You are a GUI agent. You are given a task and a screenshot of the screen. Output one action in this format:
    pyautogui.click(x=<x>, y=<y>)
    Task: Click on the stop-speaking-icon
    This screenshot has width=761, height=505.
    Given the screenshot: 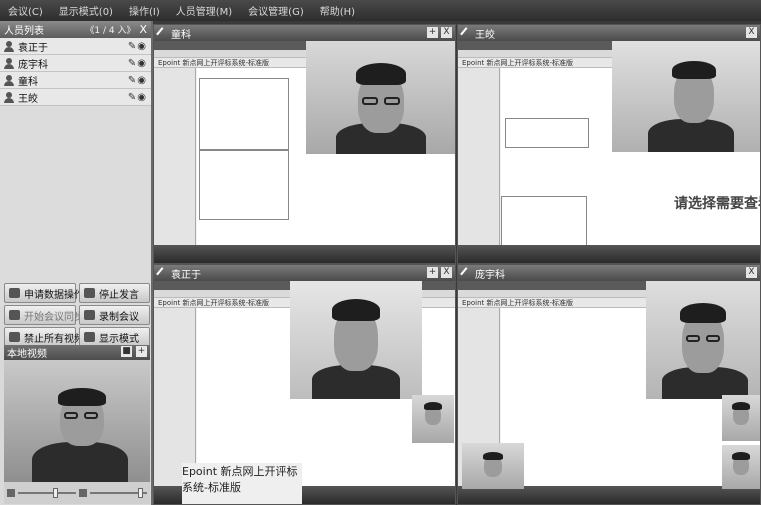 What is the action you would take?
    pyautogui.click(x=89, y=293)
    